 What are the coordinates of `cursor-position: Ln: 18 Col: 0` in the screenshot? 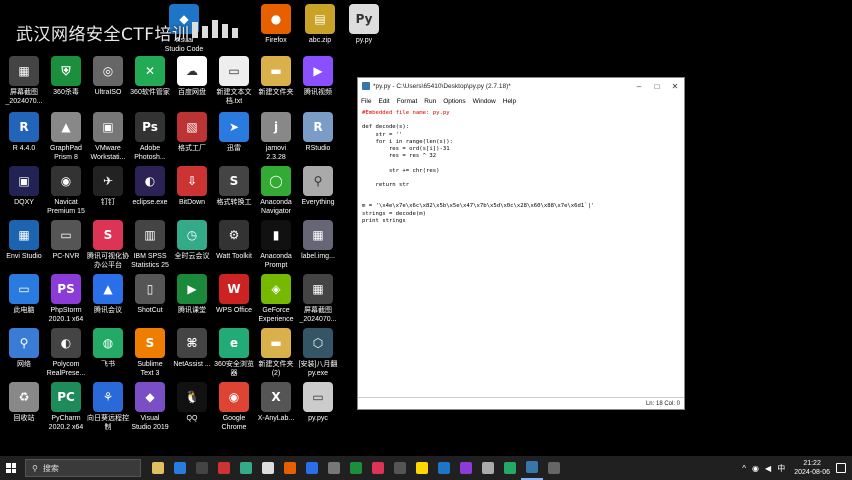 It's located at (662, 403).